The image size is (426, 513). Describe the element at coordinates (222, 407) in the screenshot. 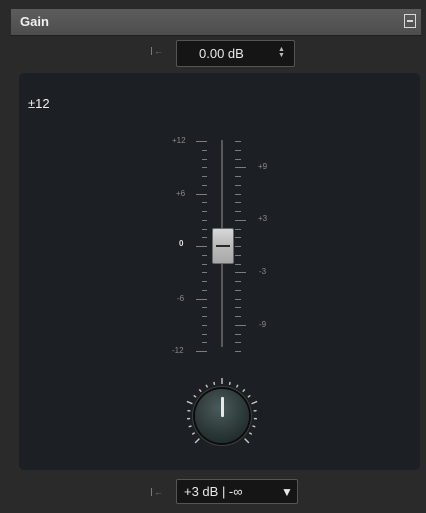

I see `knob-pointer` at that location.